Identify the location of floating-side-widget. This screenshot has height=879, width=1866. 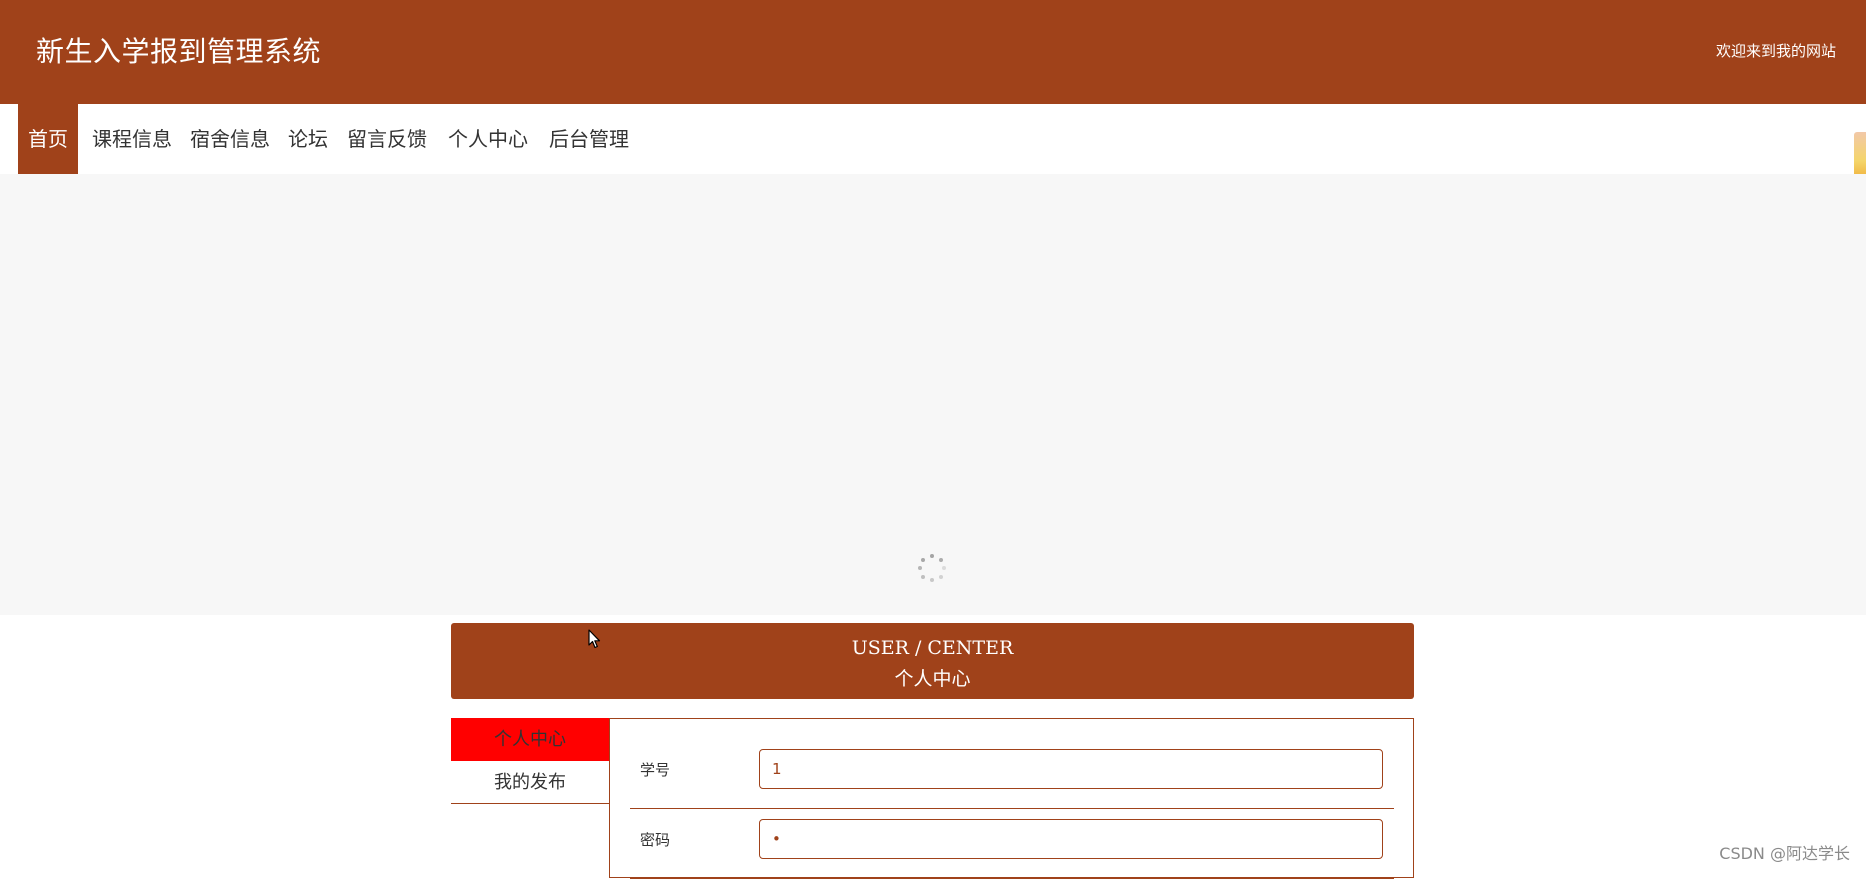
(1860, 156).